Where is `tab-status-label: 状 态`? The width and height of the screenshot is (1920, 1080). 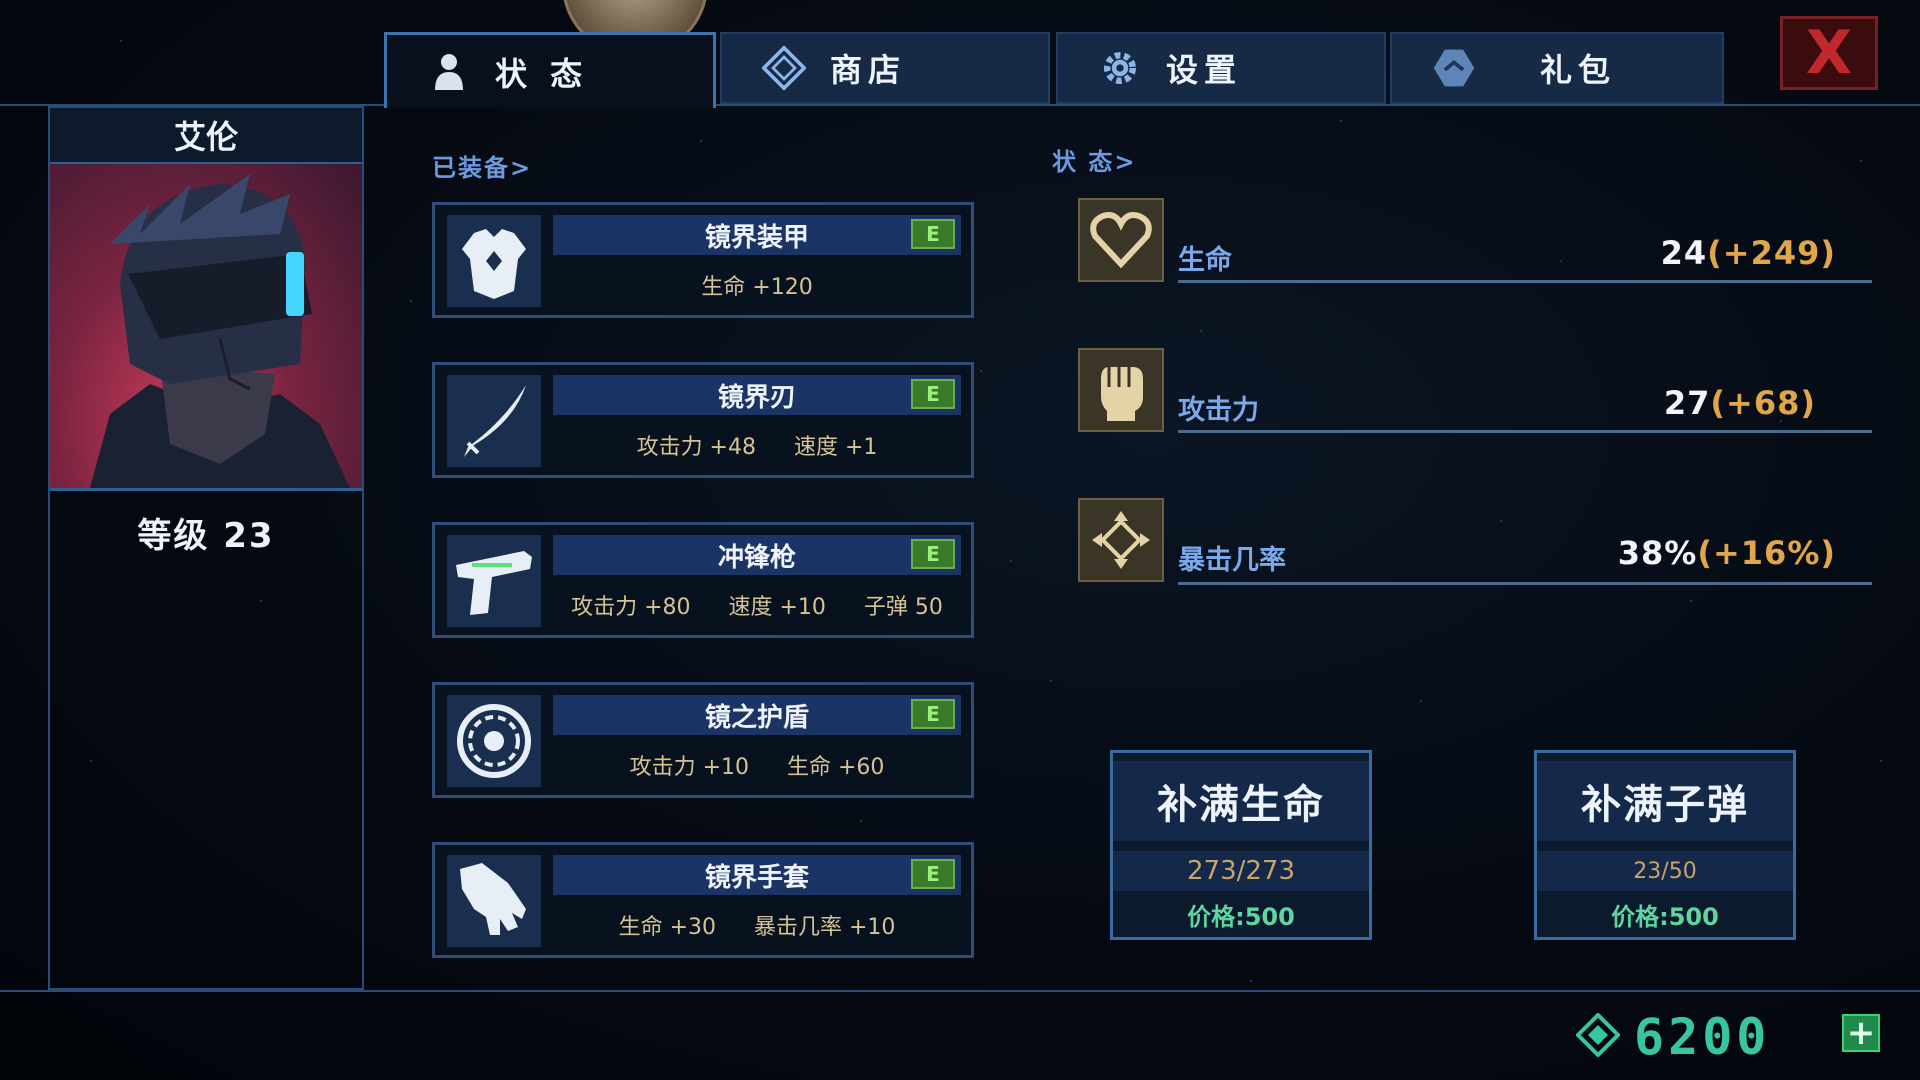 tab-status-label: 状 态 is located at coordinates (542, 73).